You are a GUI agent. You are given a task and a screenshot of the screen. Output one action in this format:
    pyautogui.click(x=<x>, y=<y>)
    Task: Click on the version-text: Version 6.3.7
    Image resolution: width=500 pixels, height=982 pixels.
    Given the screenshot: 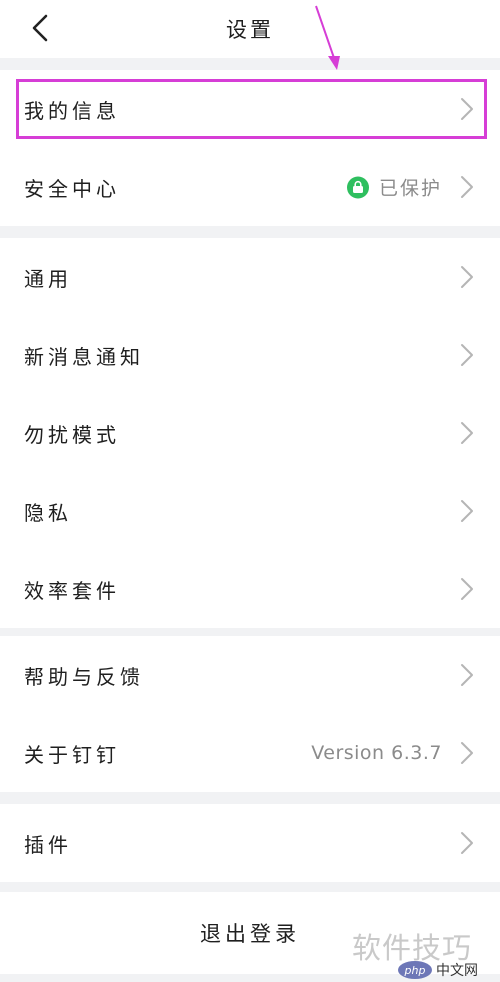 What is the action you would take?
    pyautogui.click(x=376, y=753)
    